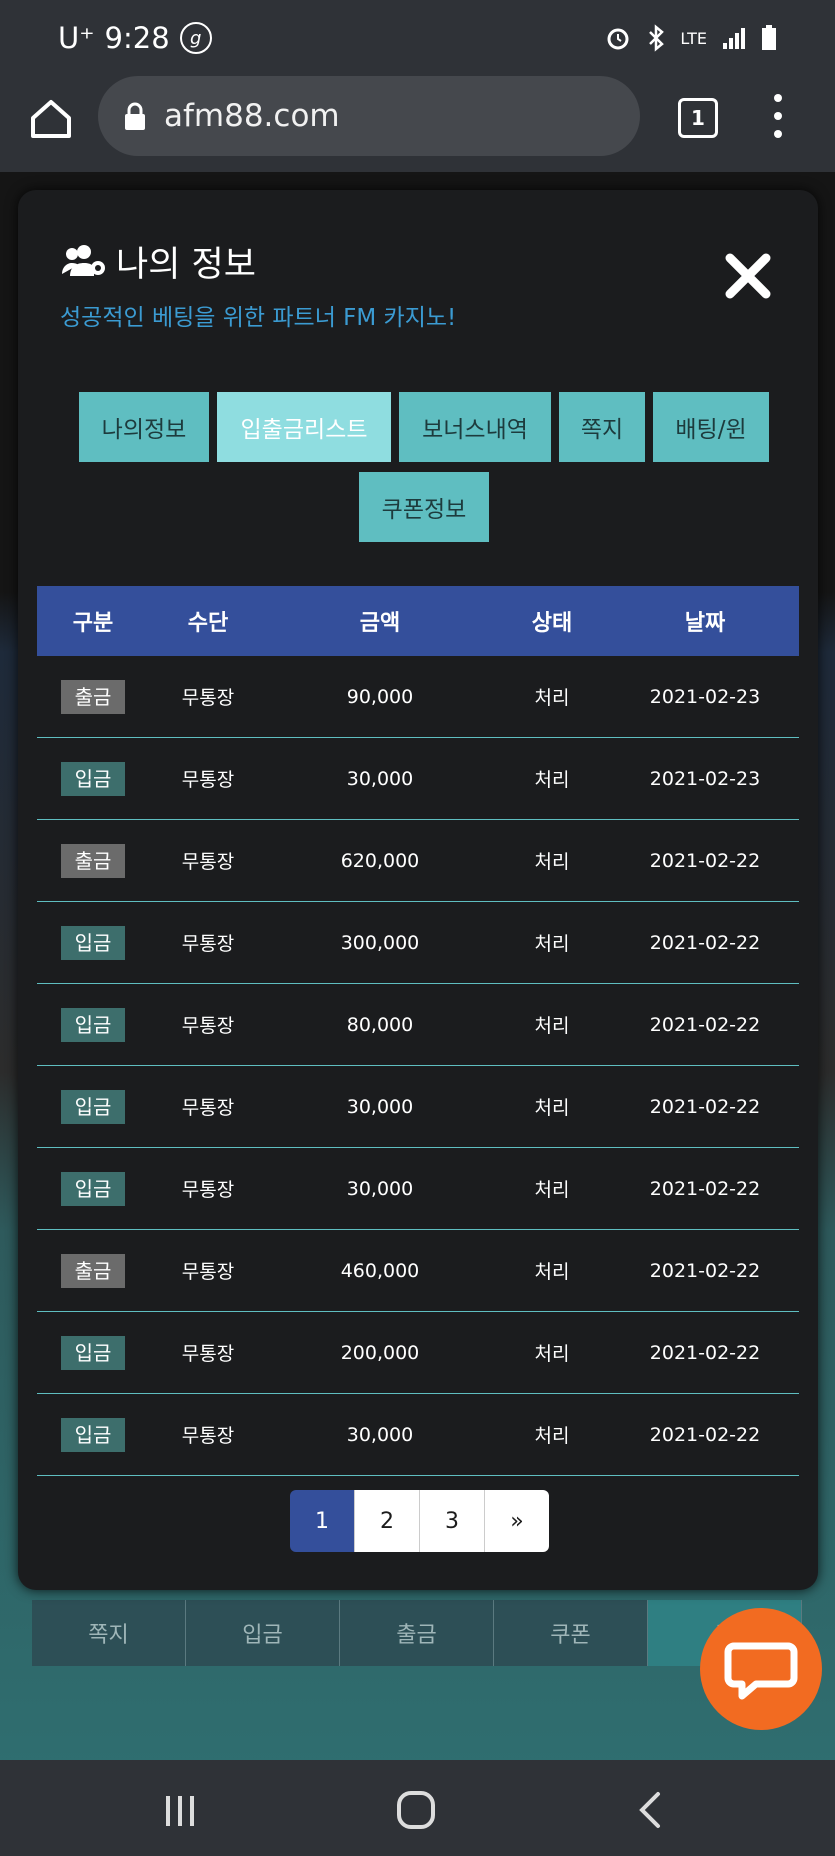 The width and height of the screenshot is (835, 1856). I want to click on modal-title-text: 나의 정보, so click(186, 265).